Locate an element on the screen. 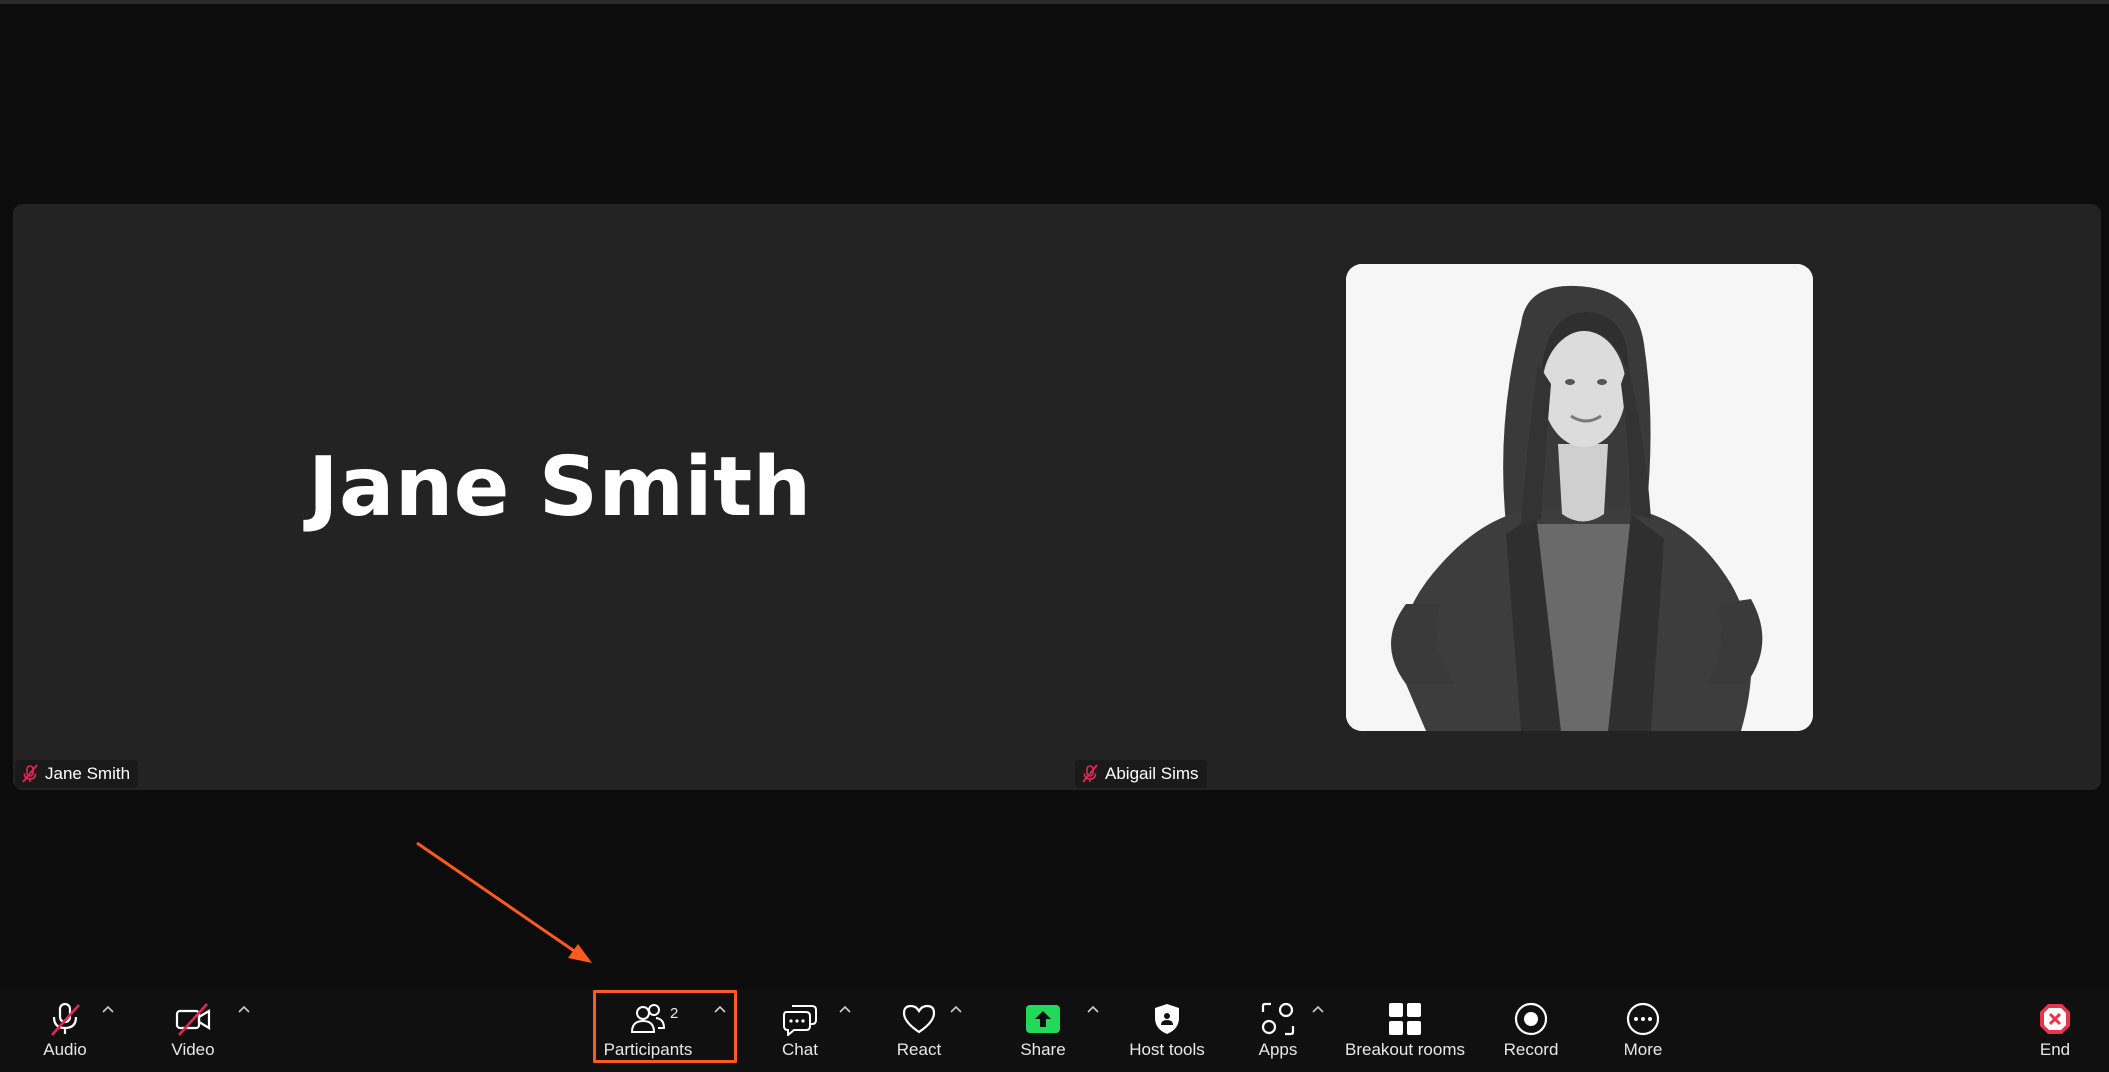 Image resolution: width=2109 pixels, height=1072 pixels. more-dots-icon is located at coordinates (1643, 1019).